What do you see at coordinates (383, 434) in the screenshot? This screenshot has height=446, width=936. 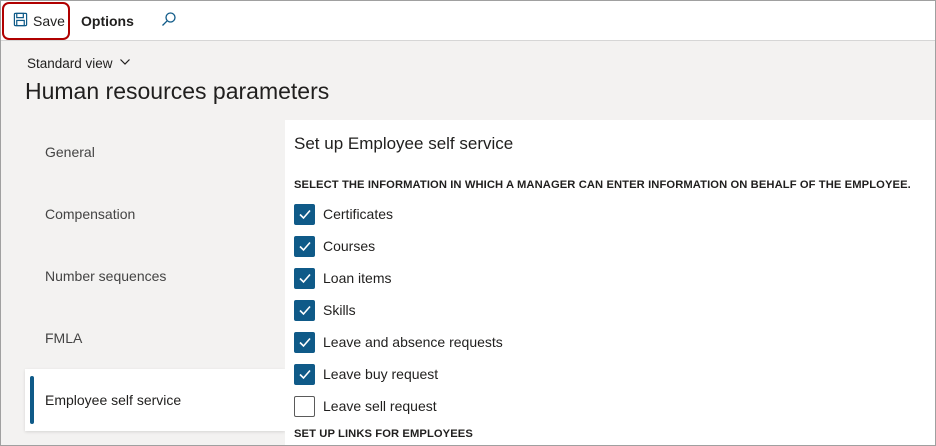 I see `section-label-links: SET UP LINKS FOR EMPLOYEES` at bounding box center [383, 434].